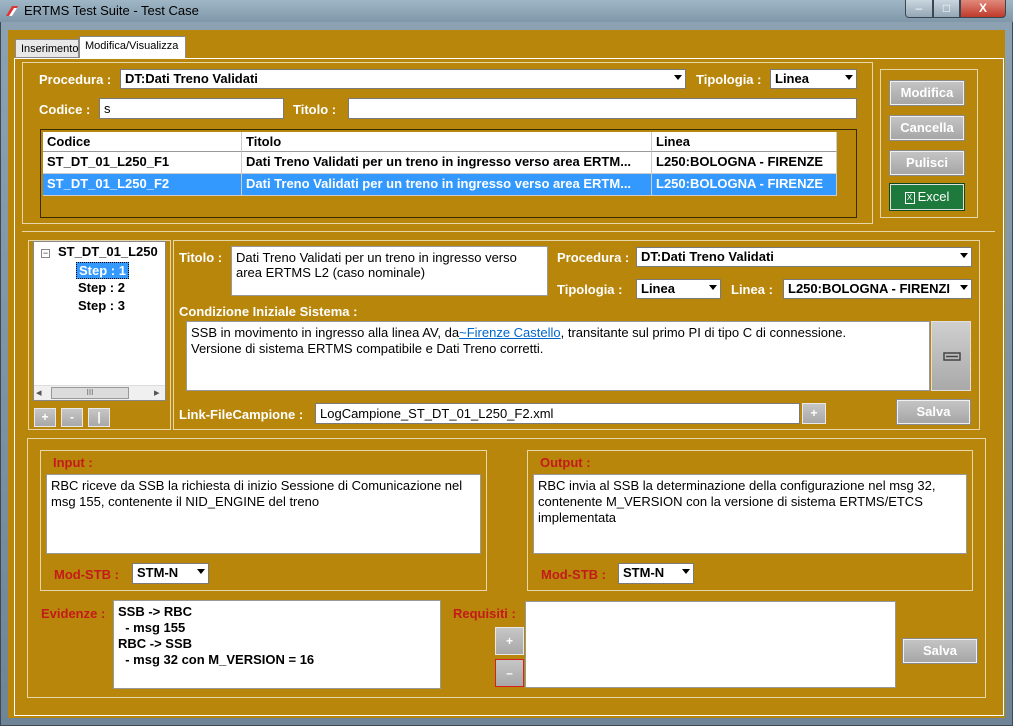  What do you see at coordinates (644, 572) in the screenshot?
I see `output-modstb-value: STM-N` at bounding box center [644, 572].